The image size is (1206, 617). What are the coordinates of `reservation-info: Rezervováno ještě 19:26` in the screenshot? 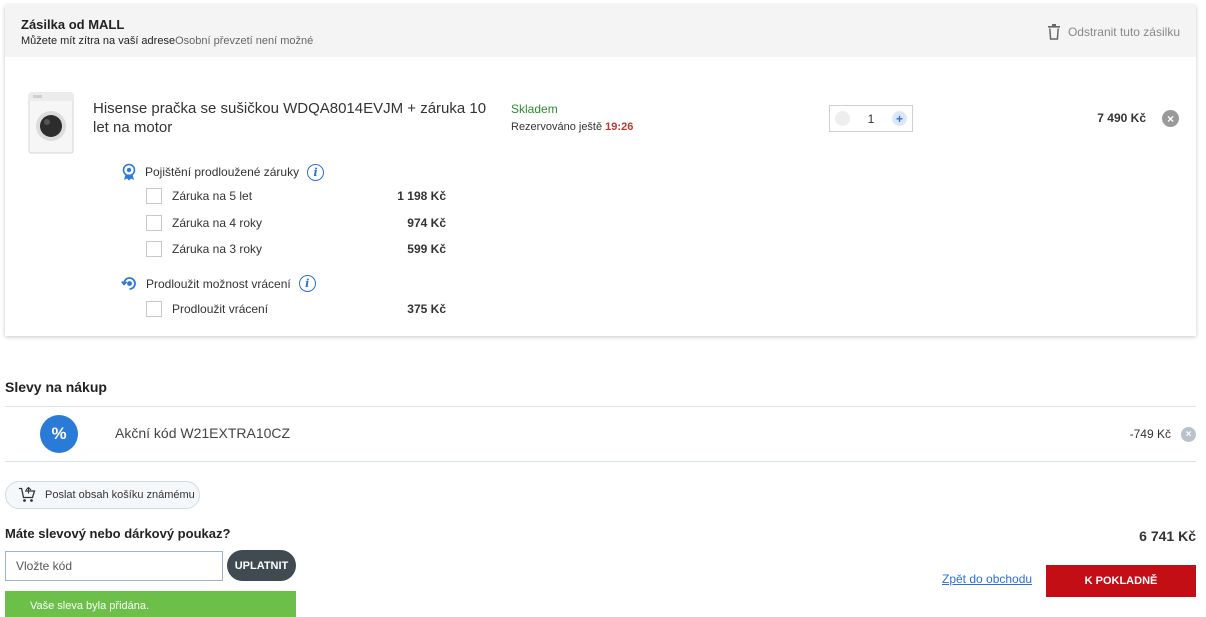 It's located at (572, 127).